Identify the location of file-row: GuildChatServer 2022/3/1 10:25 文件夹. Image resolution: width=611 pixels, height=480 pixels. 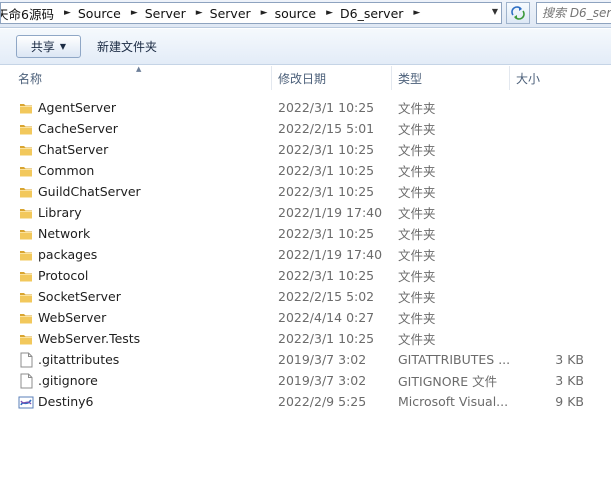
(305, 191).